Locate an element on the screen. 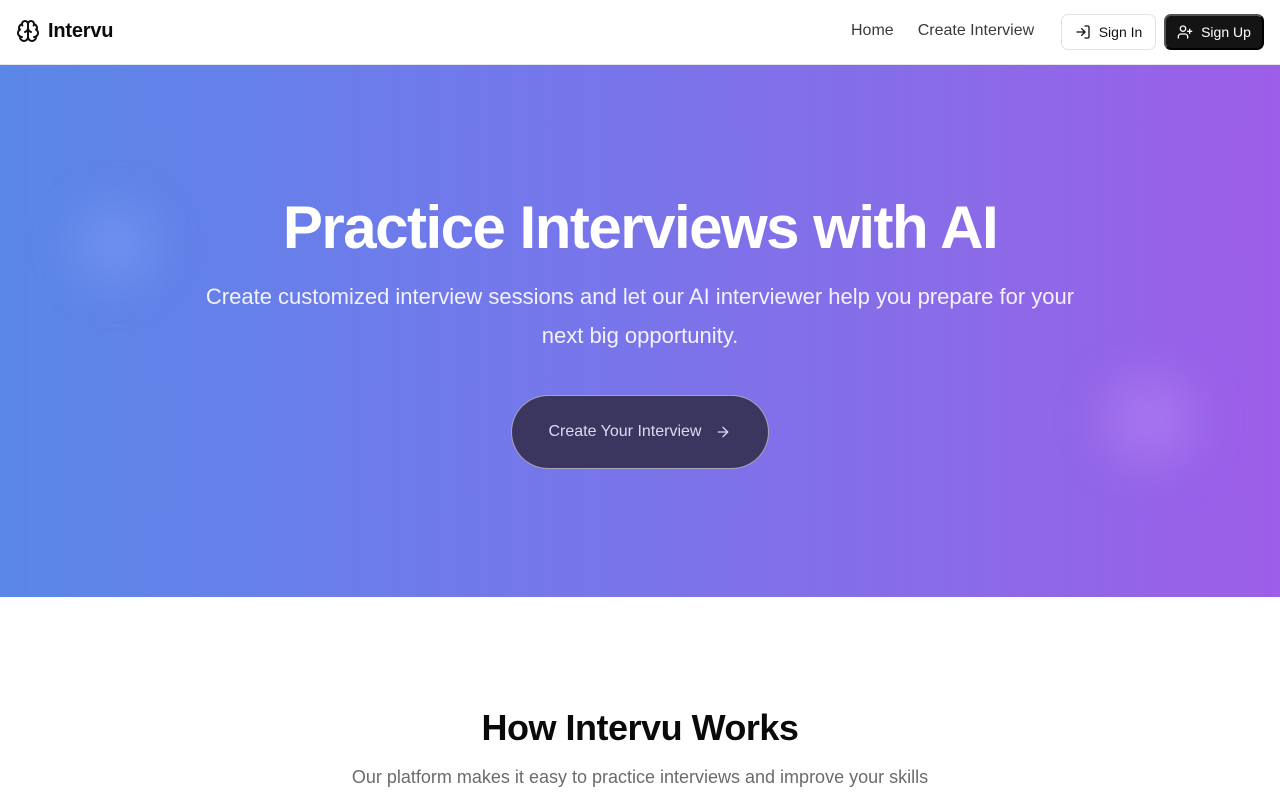 This screenshot has height=800, width=1280. hero-title: Practice Interviews with AI is located at coordinates (640, 227).